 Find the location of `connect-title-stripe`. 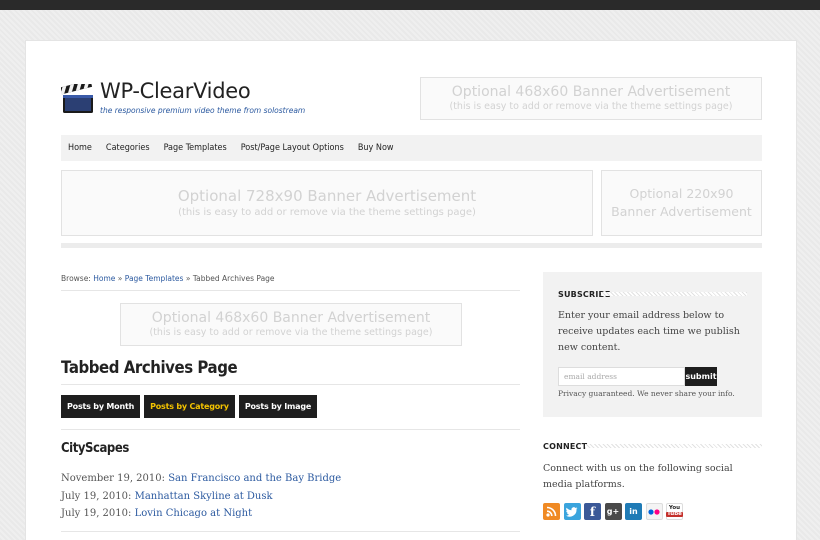

connect-title-stripe is located at coordinates (673, 446).